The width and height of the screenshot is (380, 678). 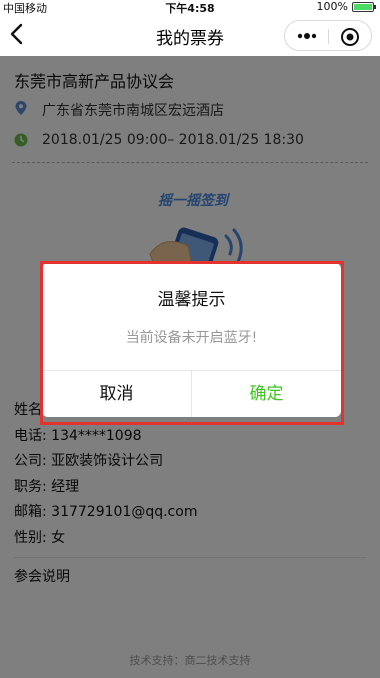 What do you see at coordinates (364, 7) in the screenshot?
I see `battery-icon` at bounding box center [364, 7].